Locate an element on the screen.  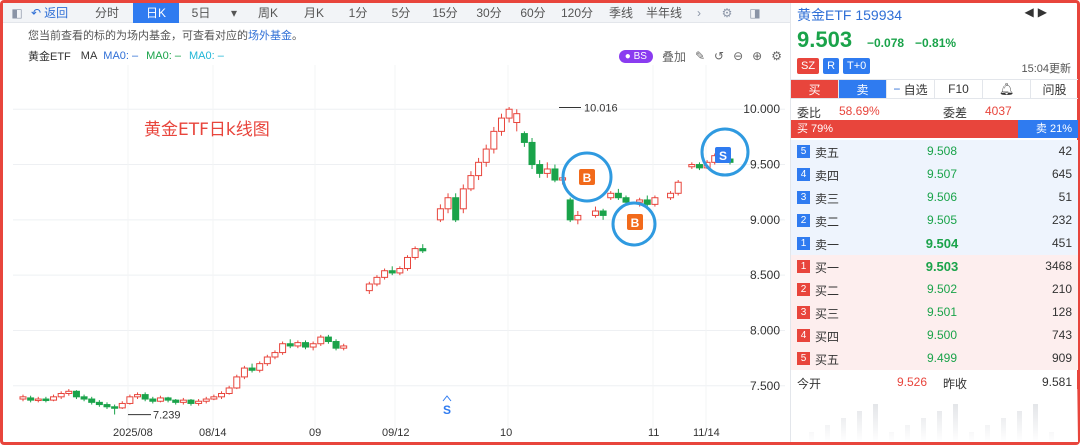
period-tab: 日K is located at coordinates (156, 12).